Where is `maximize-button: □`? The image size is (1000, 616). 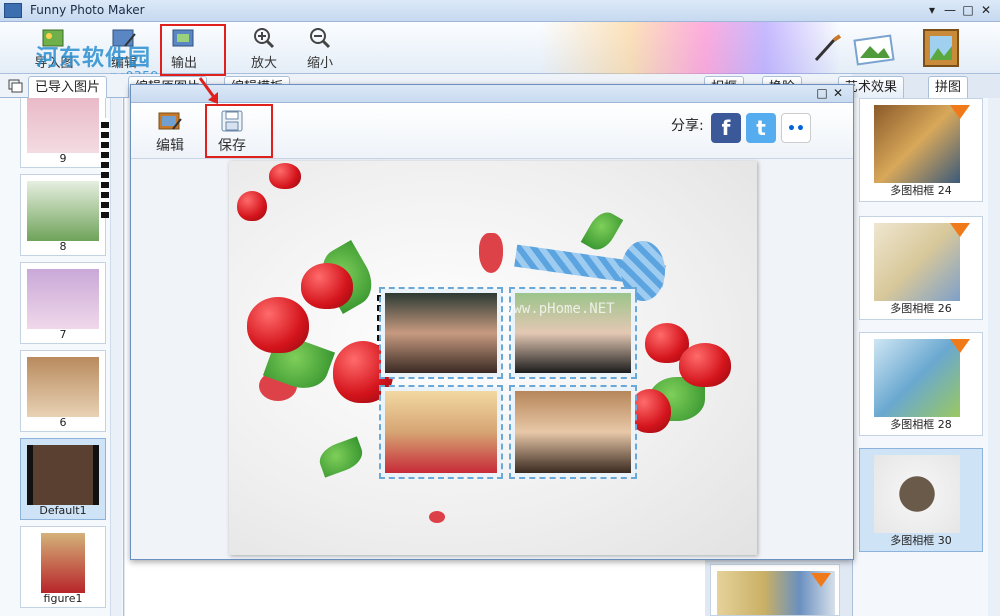
maximize-button: □ is located at coordinates (968, 10).